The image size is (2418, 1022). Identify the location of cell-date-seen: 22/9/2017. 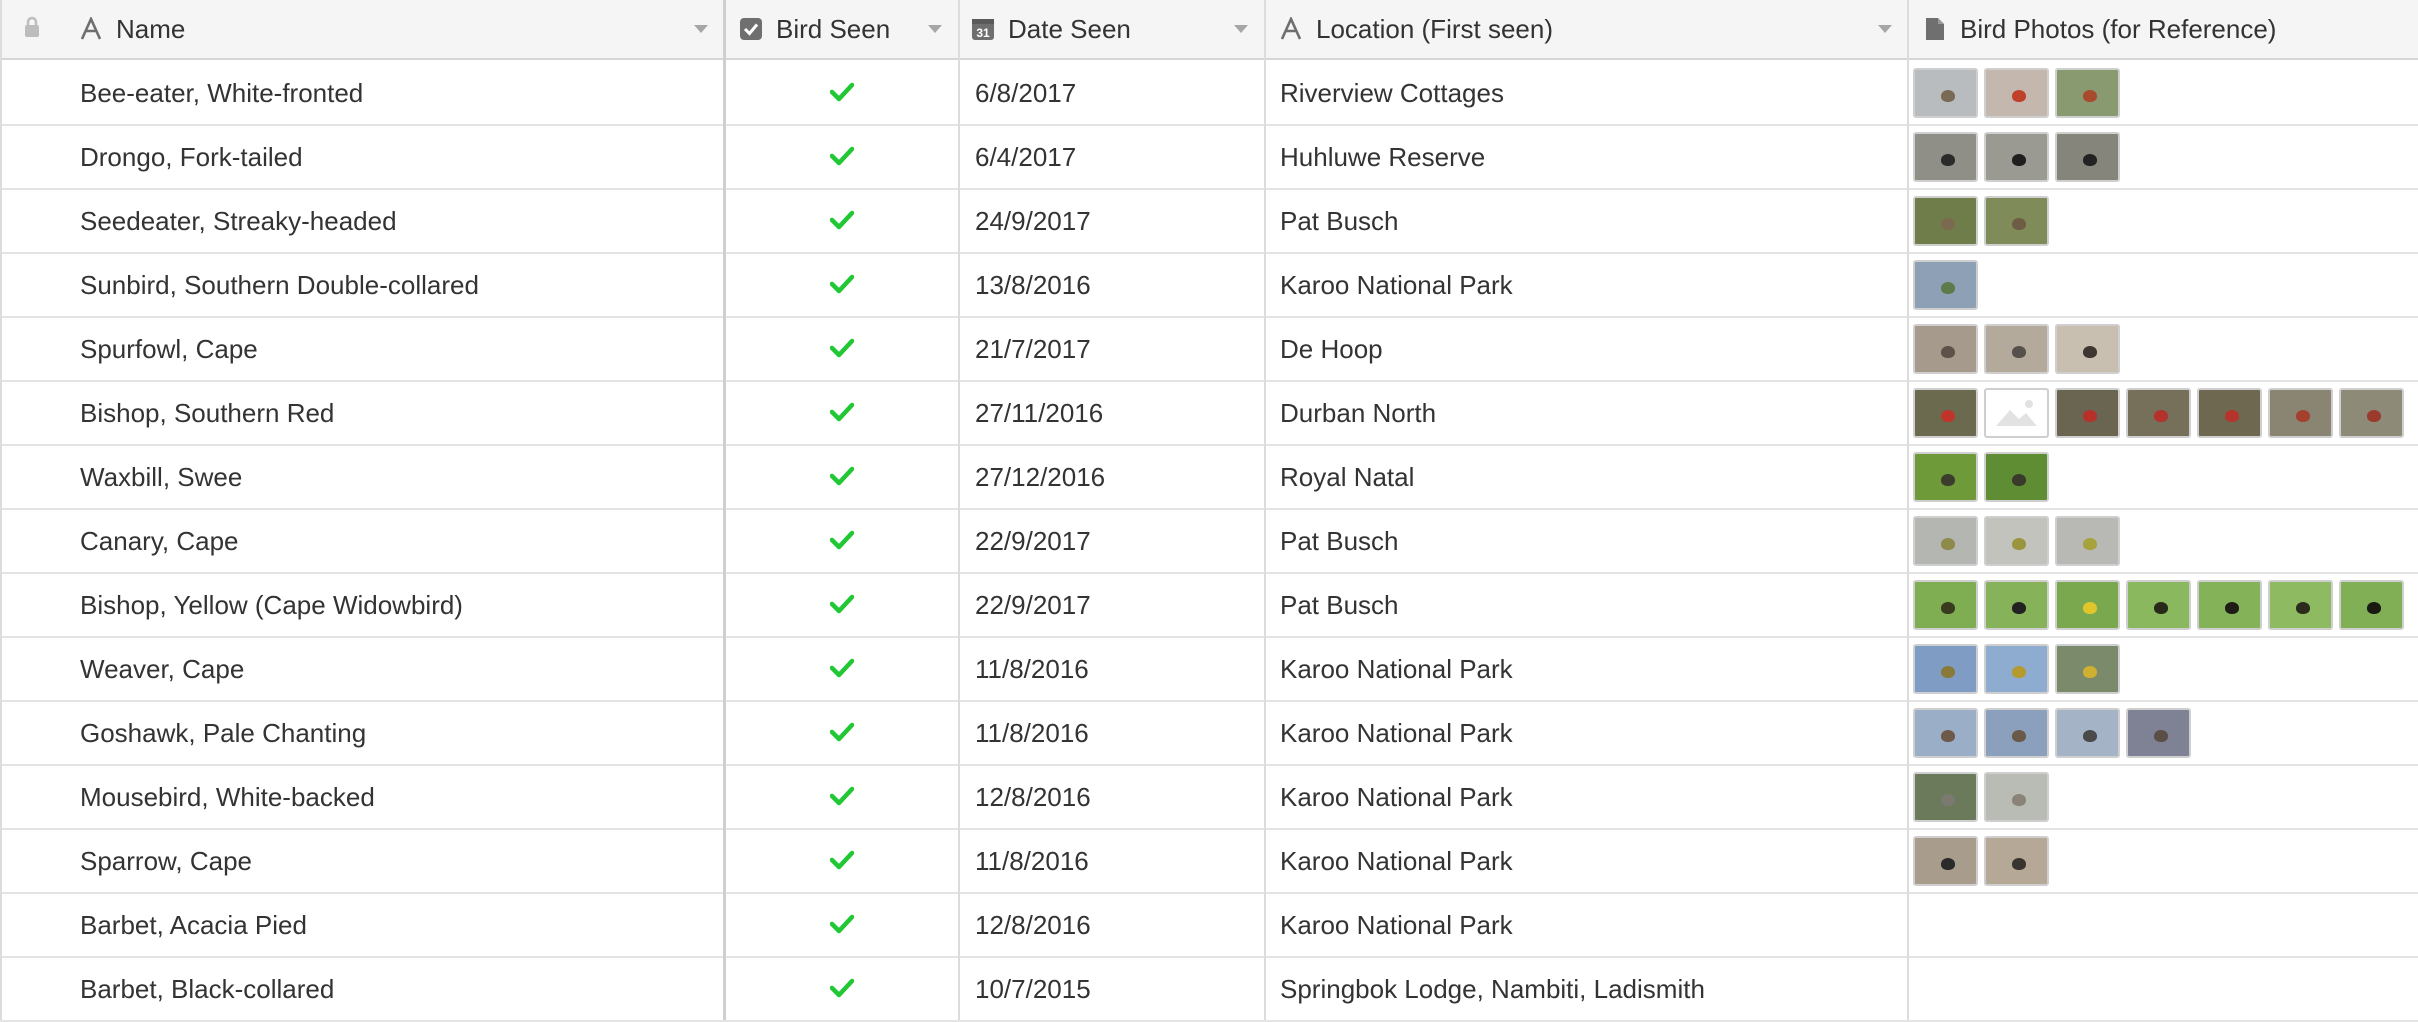
(1117, 605).